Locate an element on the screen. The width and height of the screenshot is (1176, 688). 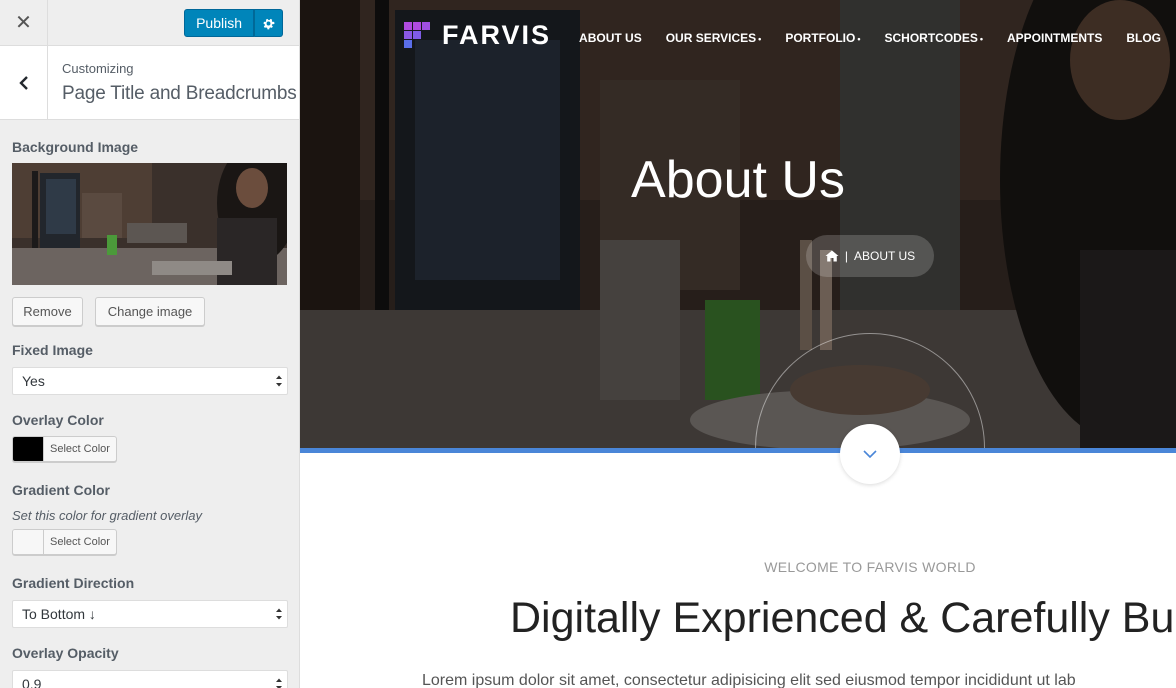
customizer-topbar: ✕ Publish is located at coordinates (149, 23).